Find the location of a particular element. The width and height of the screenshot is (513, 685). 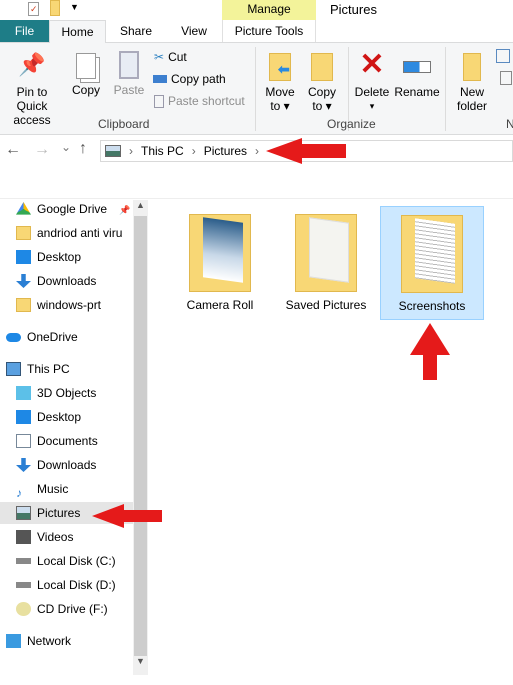

nav-item-label: Music is located at coordinates (53, 489).